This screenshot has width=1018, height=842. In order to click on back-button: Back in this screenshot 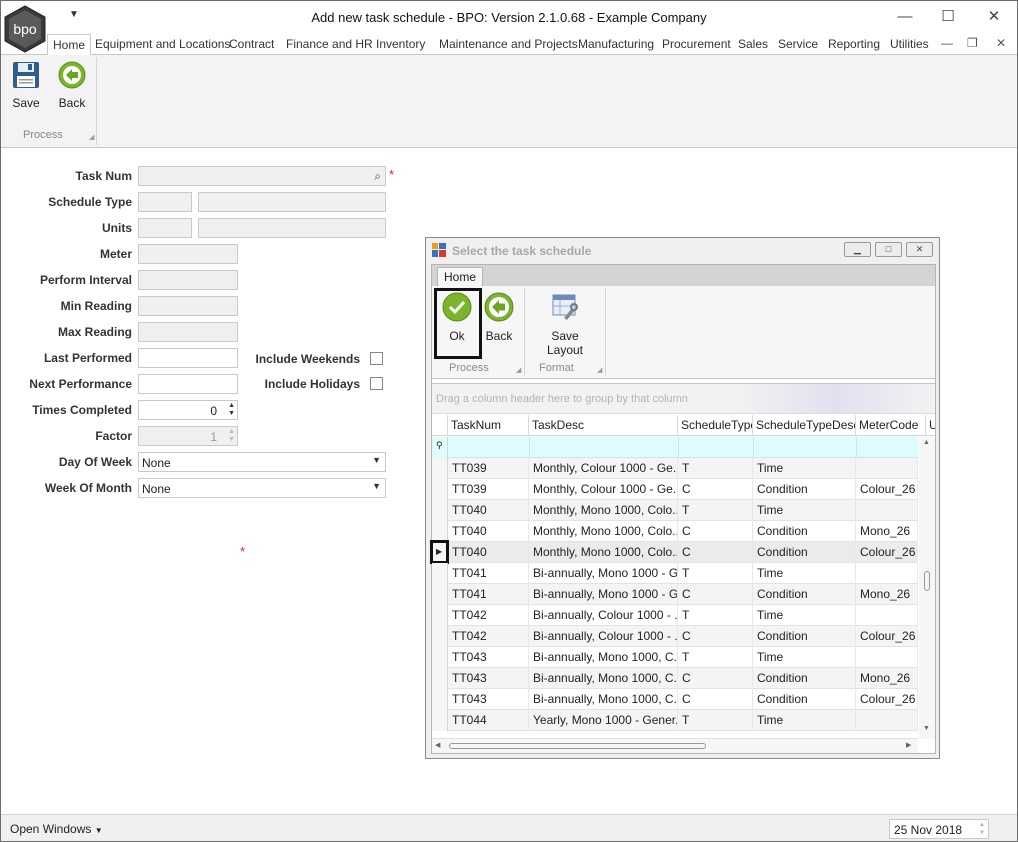, I will do `click(72, 85)`.